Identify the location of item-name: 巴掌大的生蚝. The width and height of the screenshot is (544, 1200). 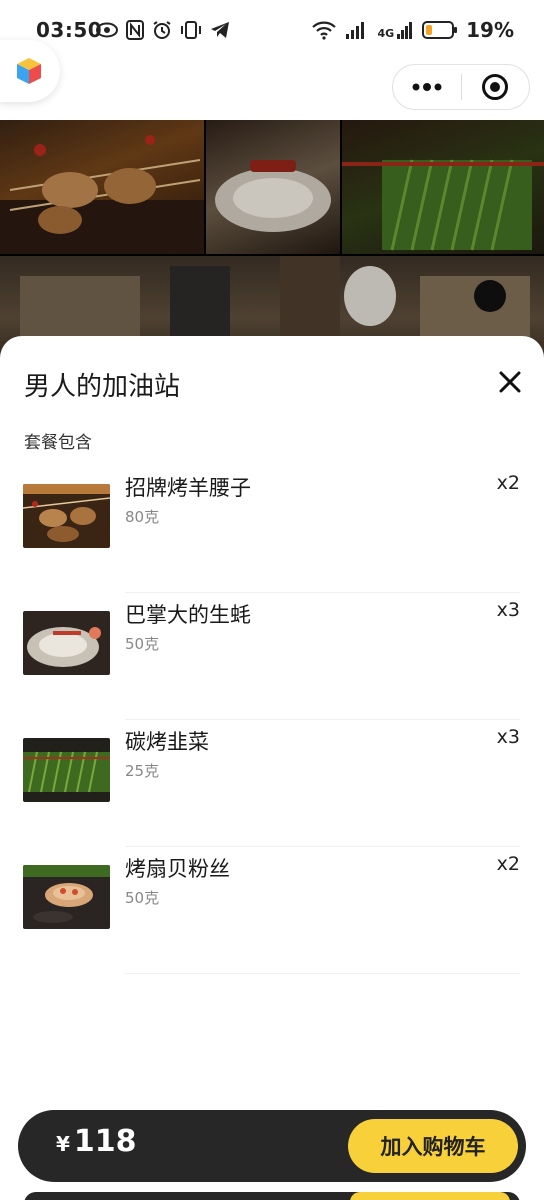
(188, 615).